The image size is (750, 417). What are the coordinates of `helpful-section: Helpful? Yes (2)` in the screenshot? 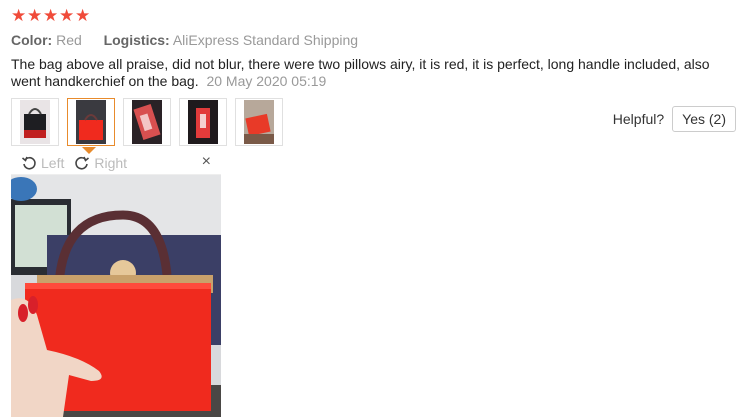 It's located at (674, 119).